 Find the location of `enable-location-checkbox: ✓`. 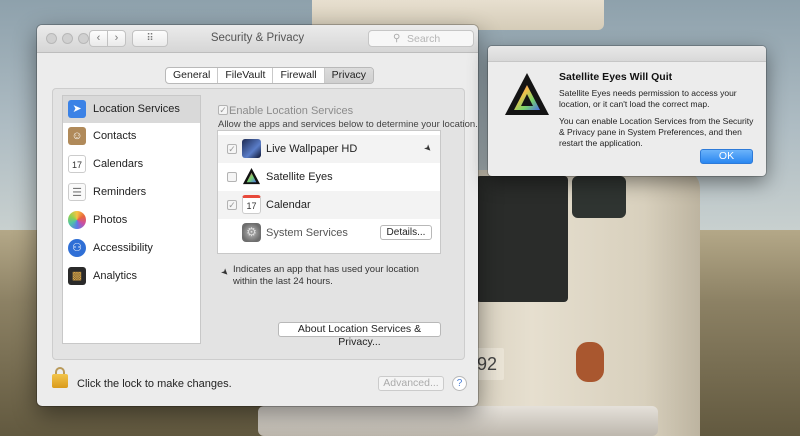

enable-location-checkbox: ✓ is located at coordinates (223, 110).